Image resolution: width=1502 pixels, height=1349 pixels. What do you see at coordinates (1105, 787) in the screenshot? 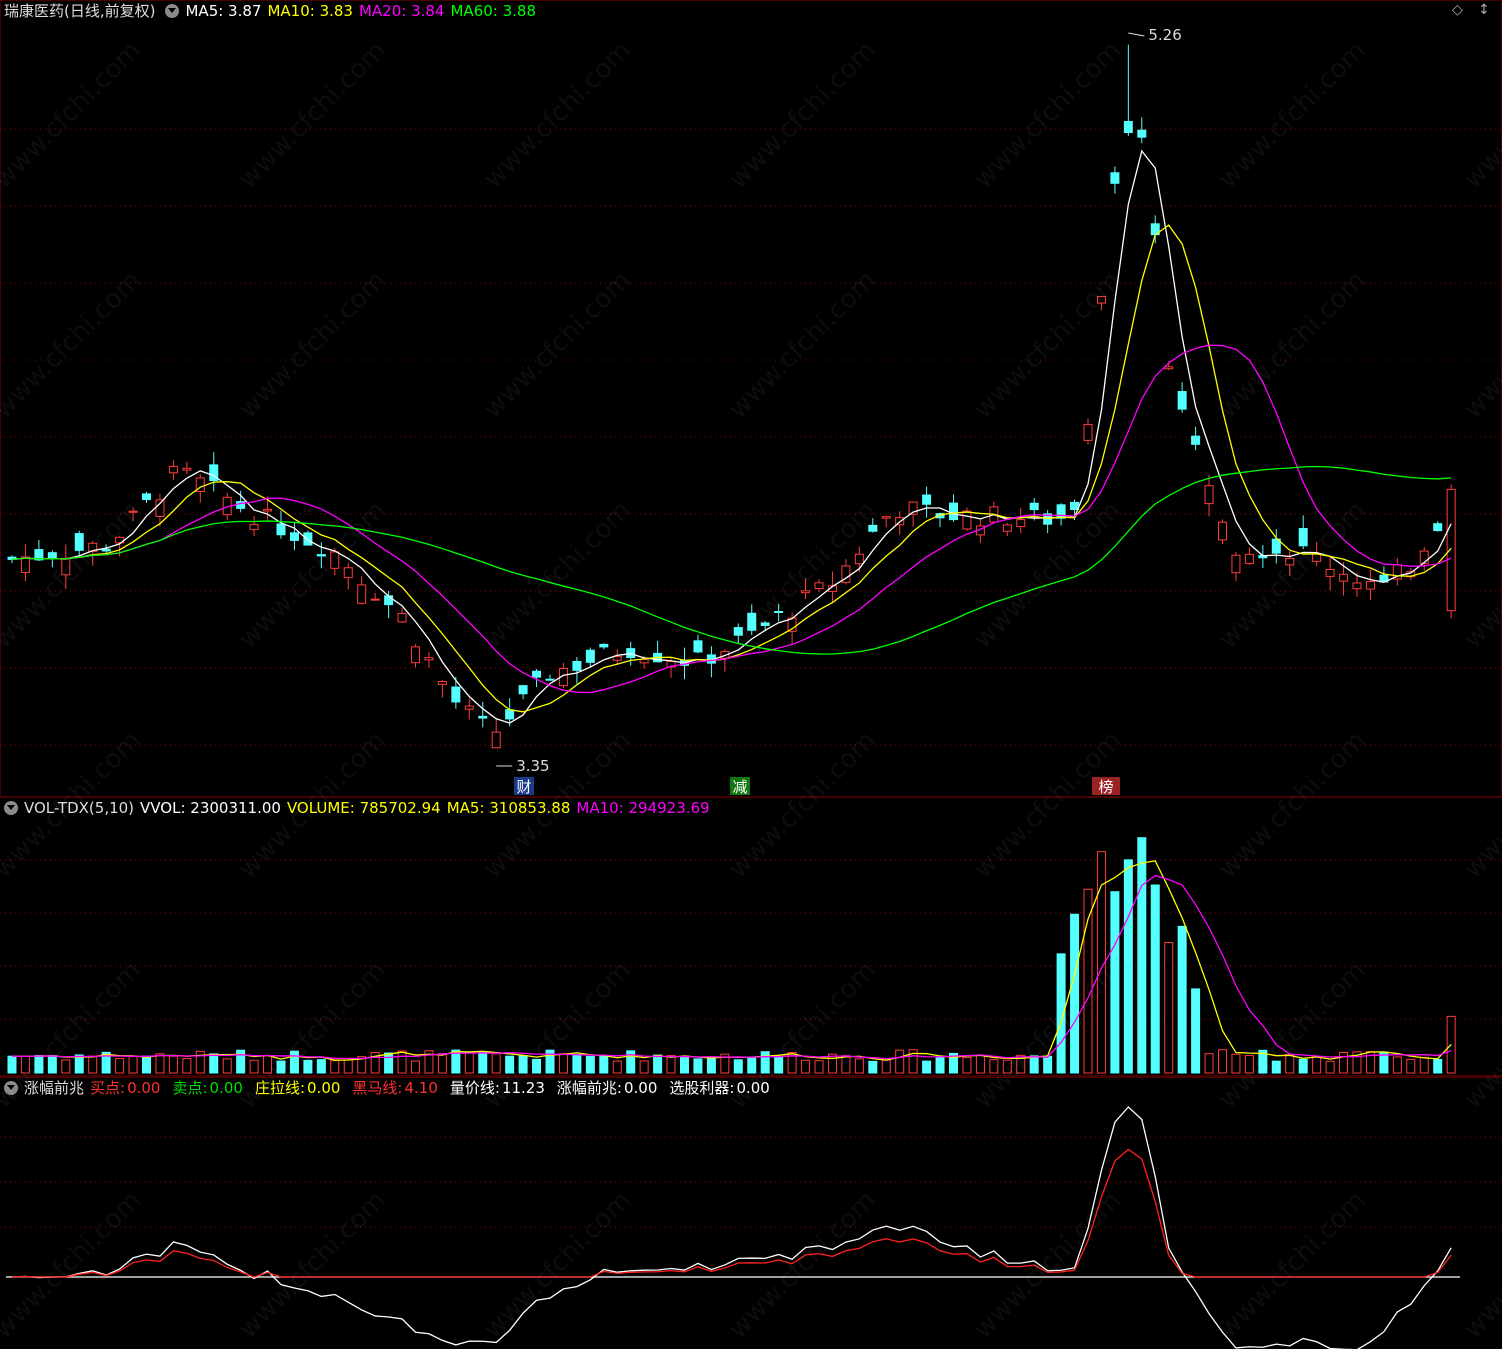
I see `marker-label: 榜` at bounding box center [1105, 787].